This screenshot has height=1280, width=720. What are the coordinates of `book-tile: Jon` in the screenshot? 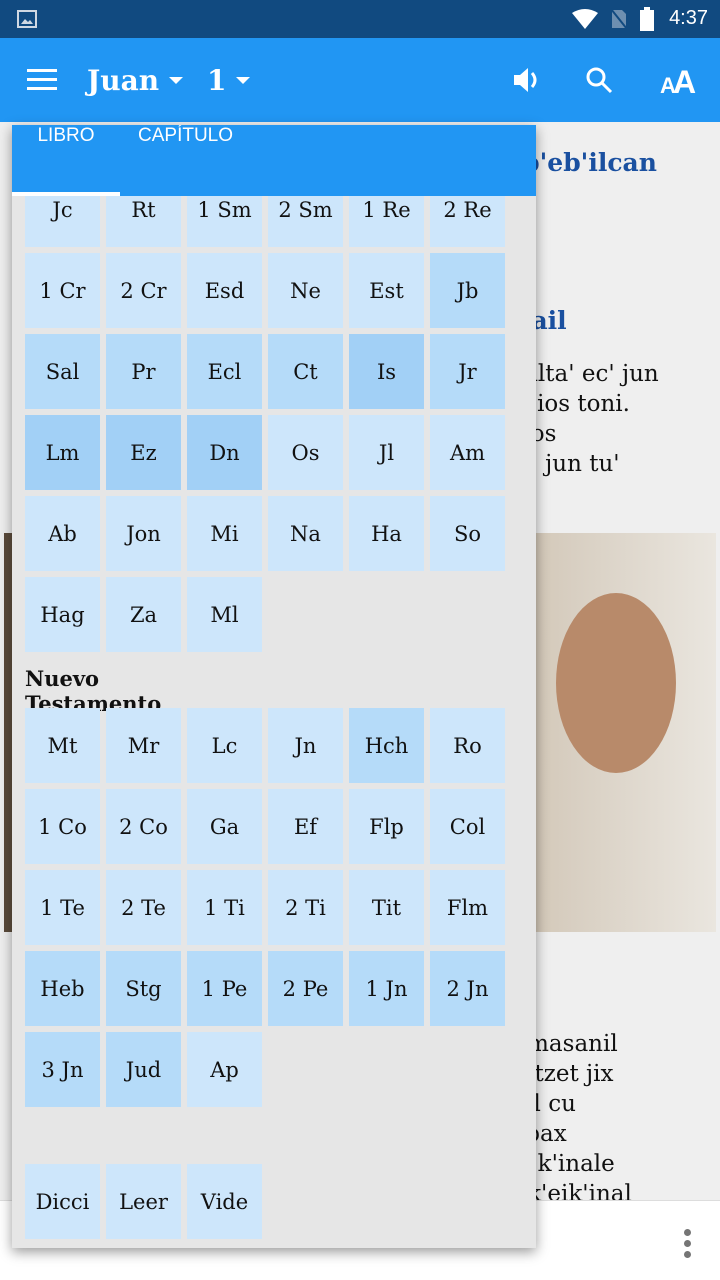 It's located at (143, 533).